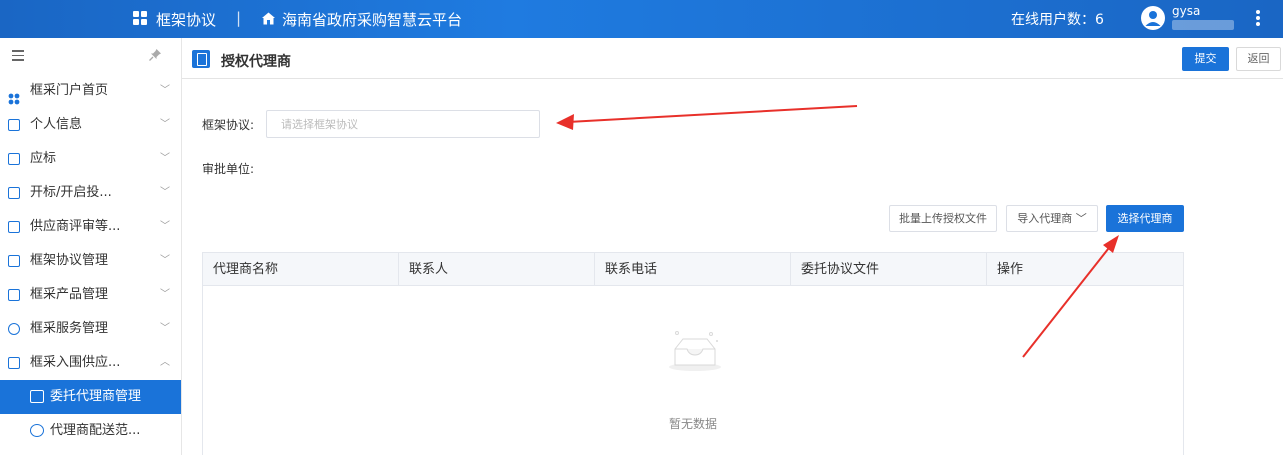  I want to click on profile-card-icon, so click(14, 125).